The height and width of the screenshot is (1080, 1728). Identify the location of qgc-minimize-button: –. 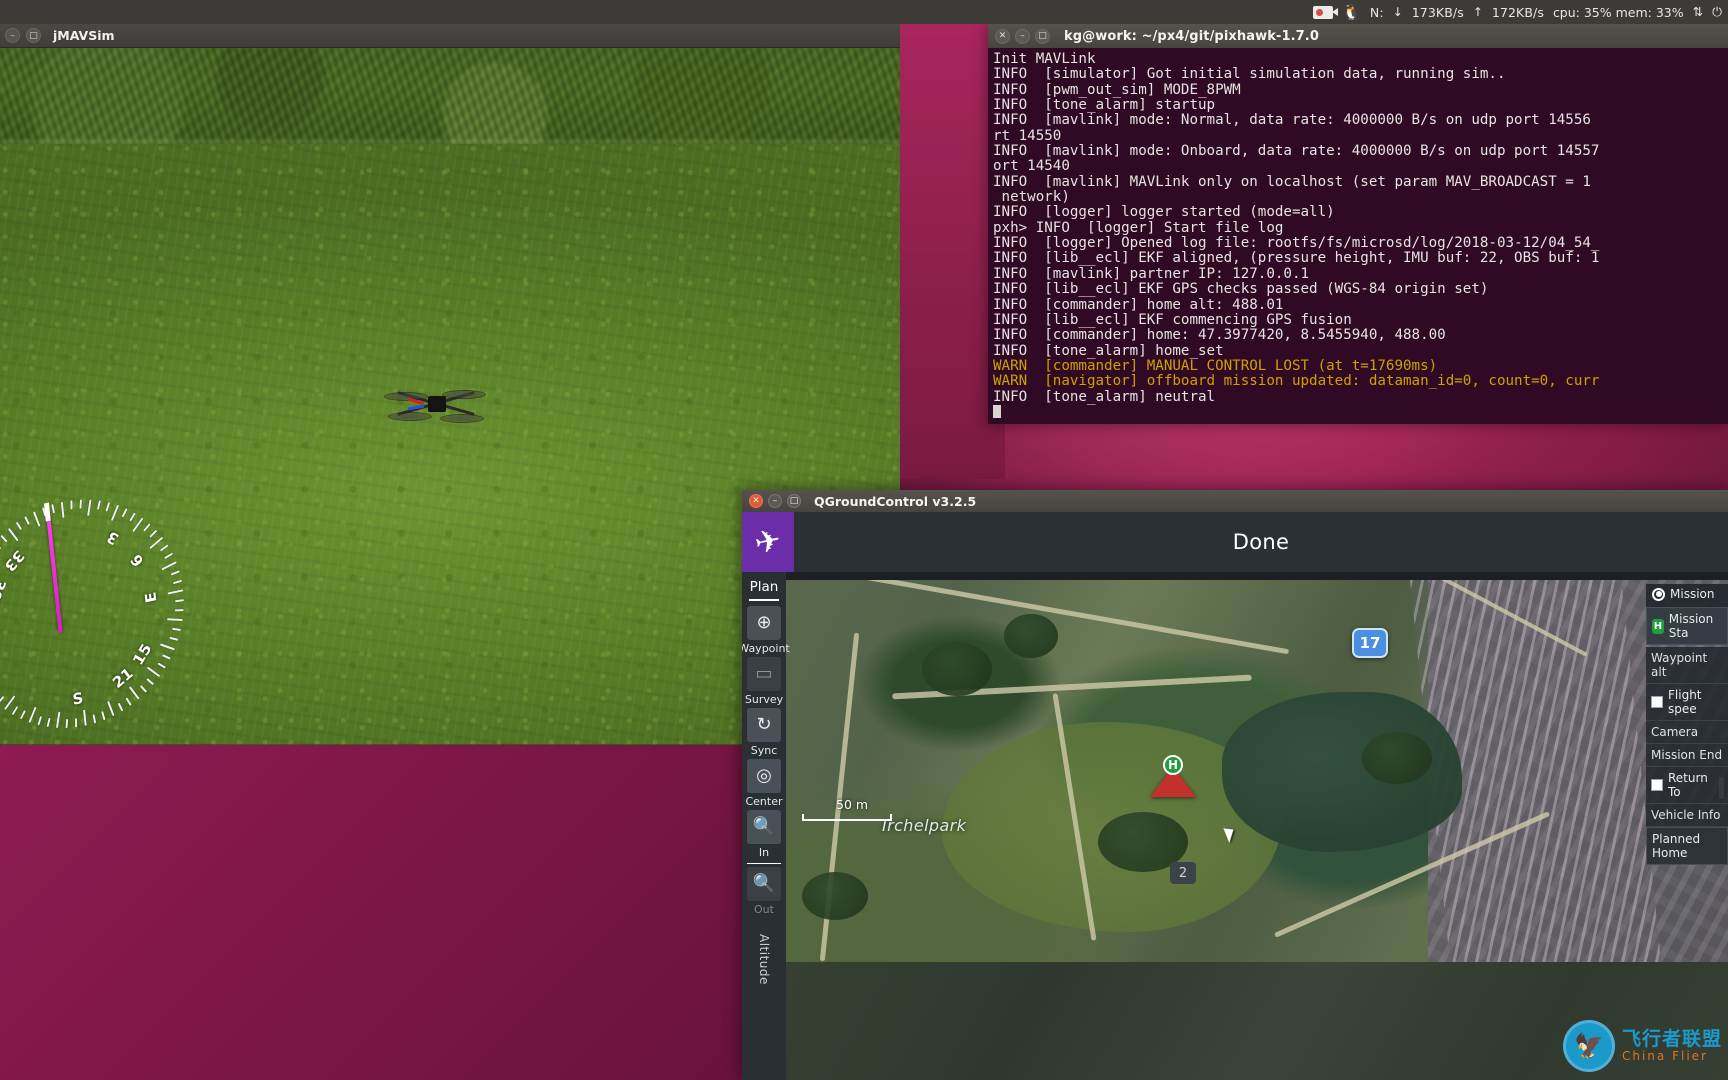
(775, 501).